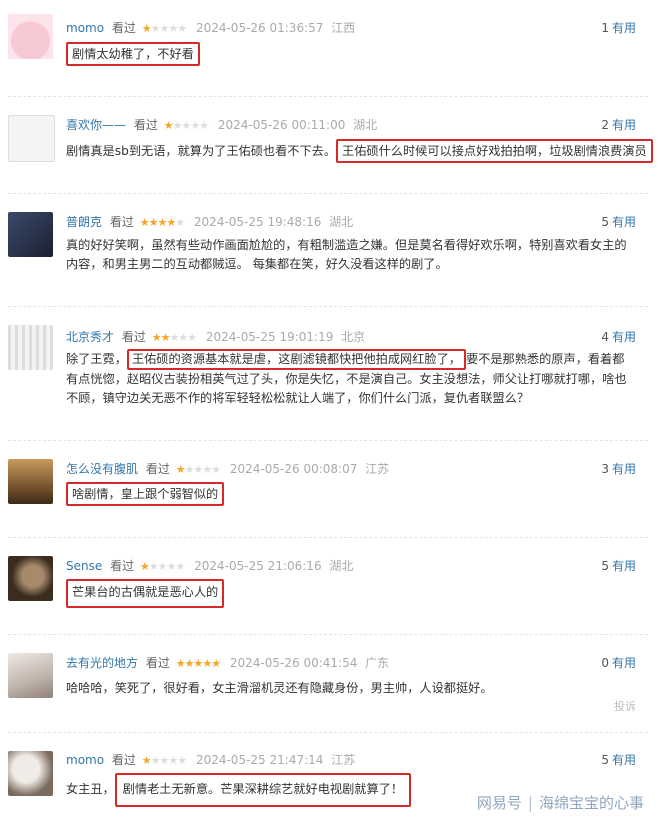 The image size is (660, 821). Describe the element at coordinates (257, 222) in the screenshot. I see `comment-time: 2024-05-25 19:48:16` at that location.